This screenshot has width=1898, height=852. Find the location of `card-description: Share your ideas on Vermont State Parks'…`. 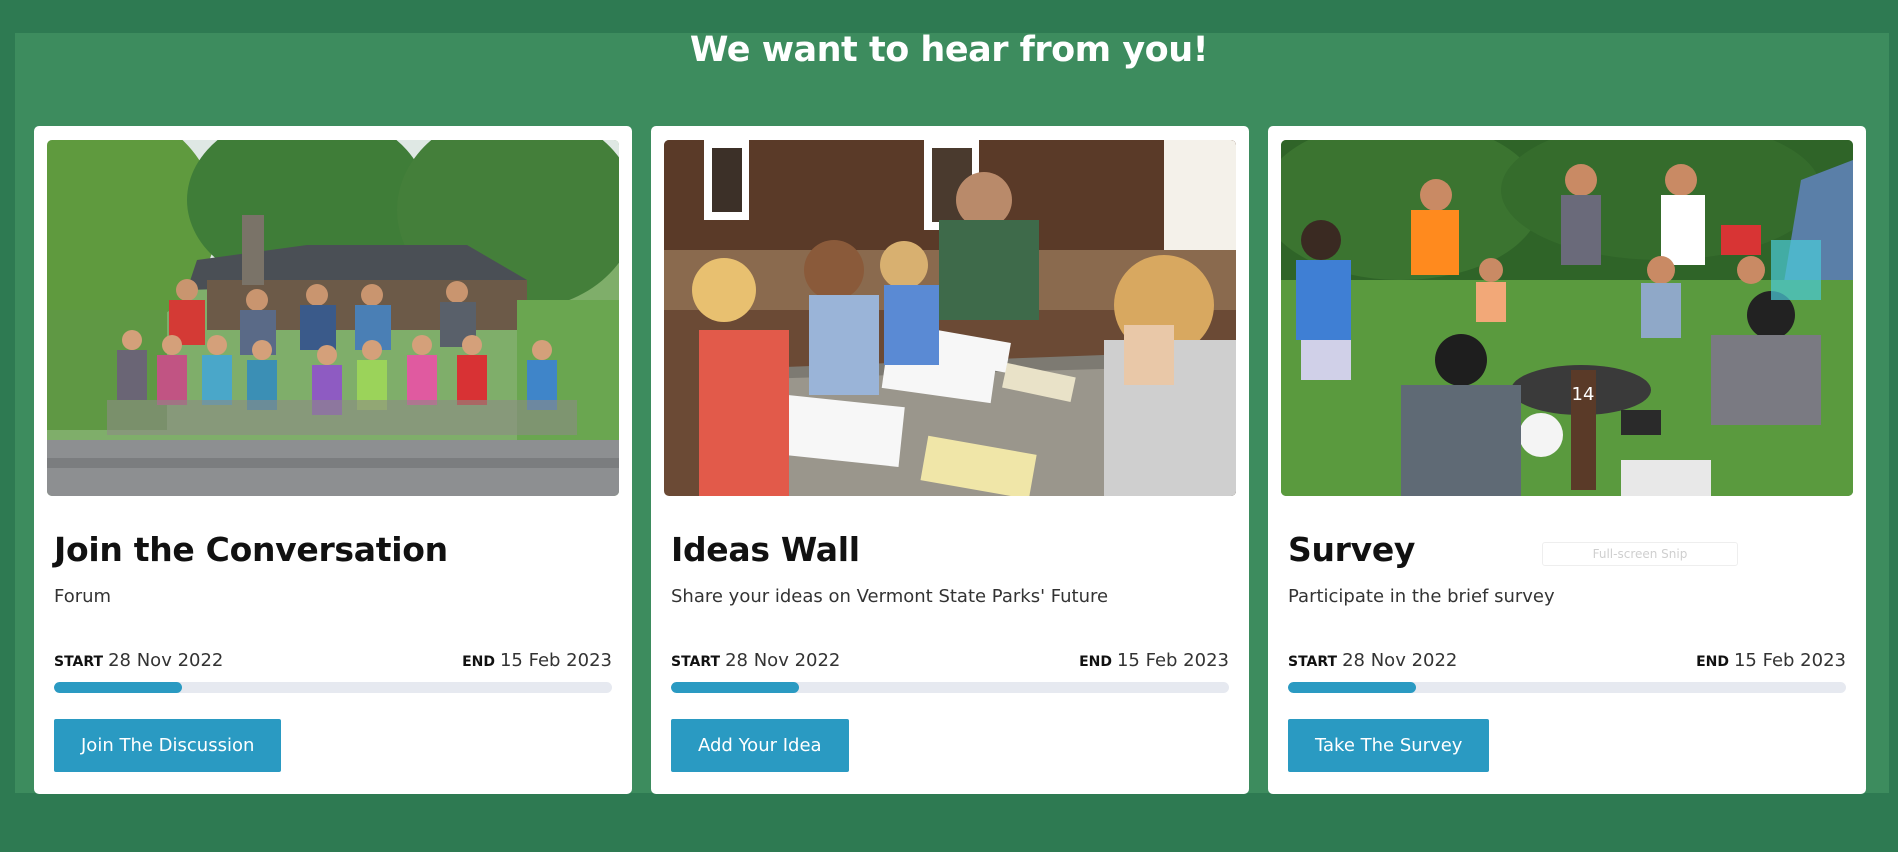

card-description: Share your ideas on Vermont State Parks'… is located at coordinates (890, 596).